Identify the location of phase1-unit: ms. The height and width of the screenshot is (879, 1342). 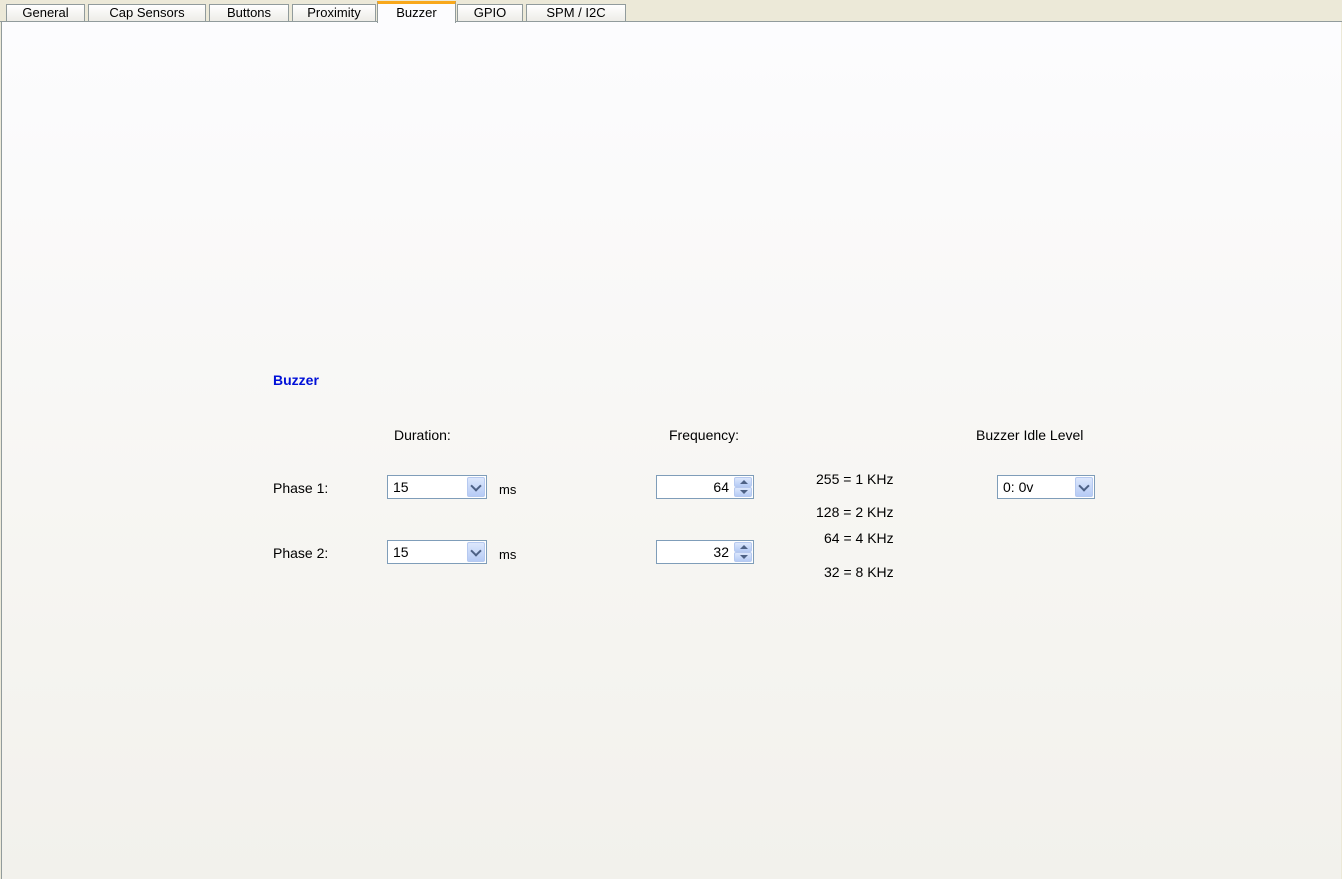
(508, 489).